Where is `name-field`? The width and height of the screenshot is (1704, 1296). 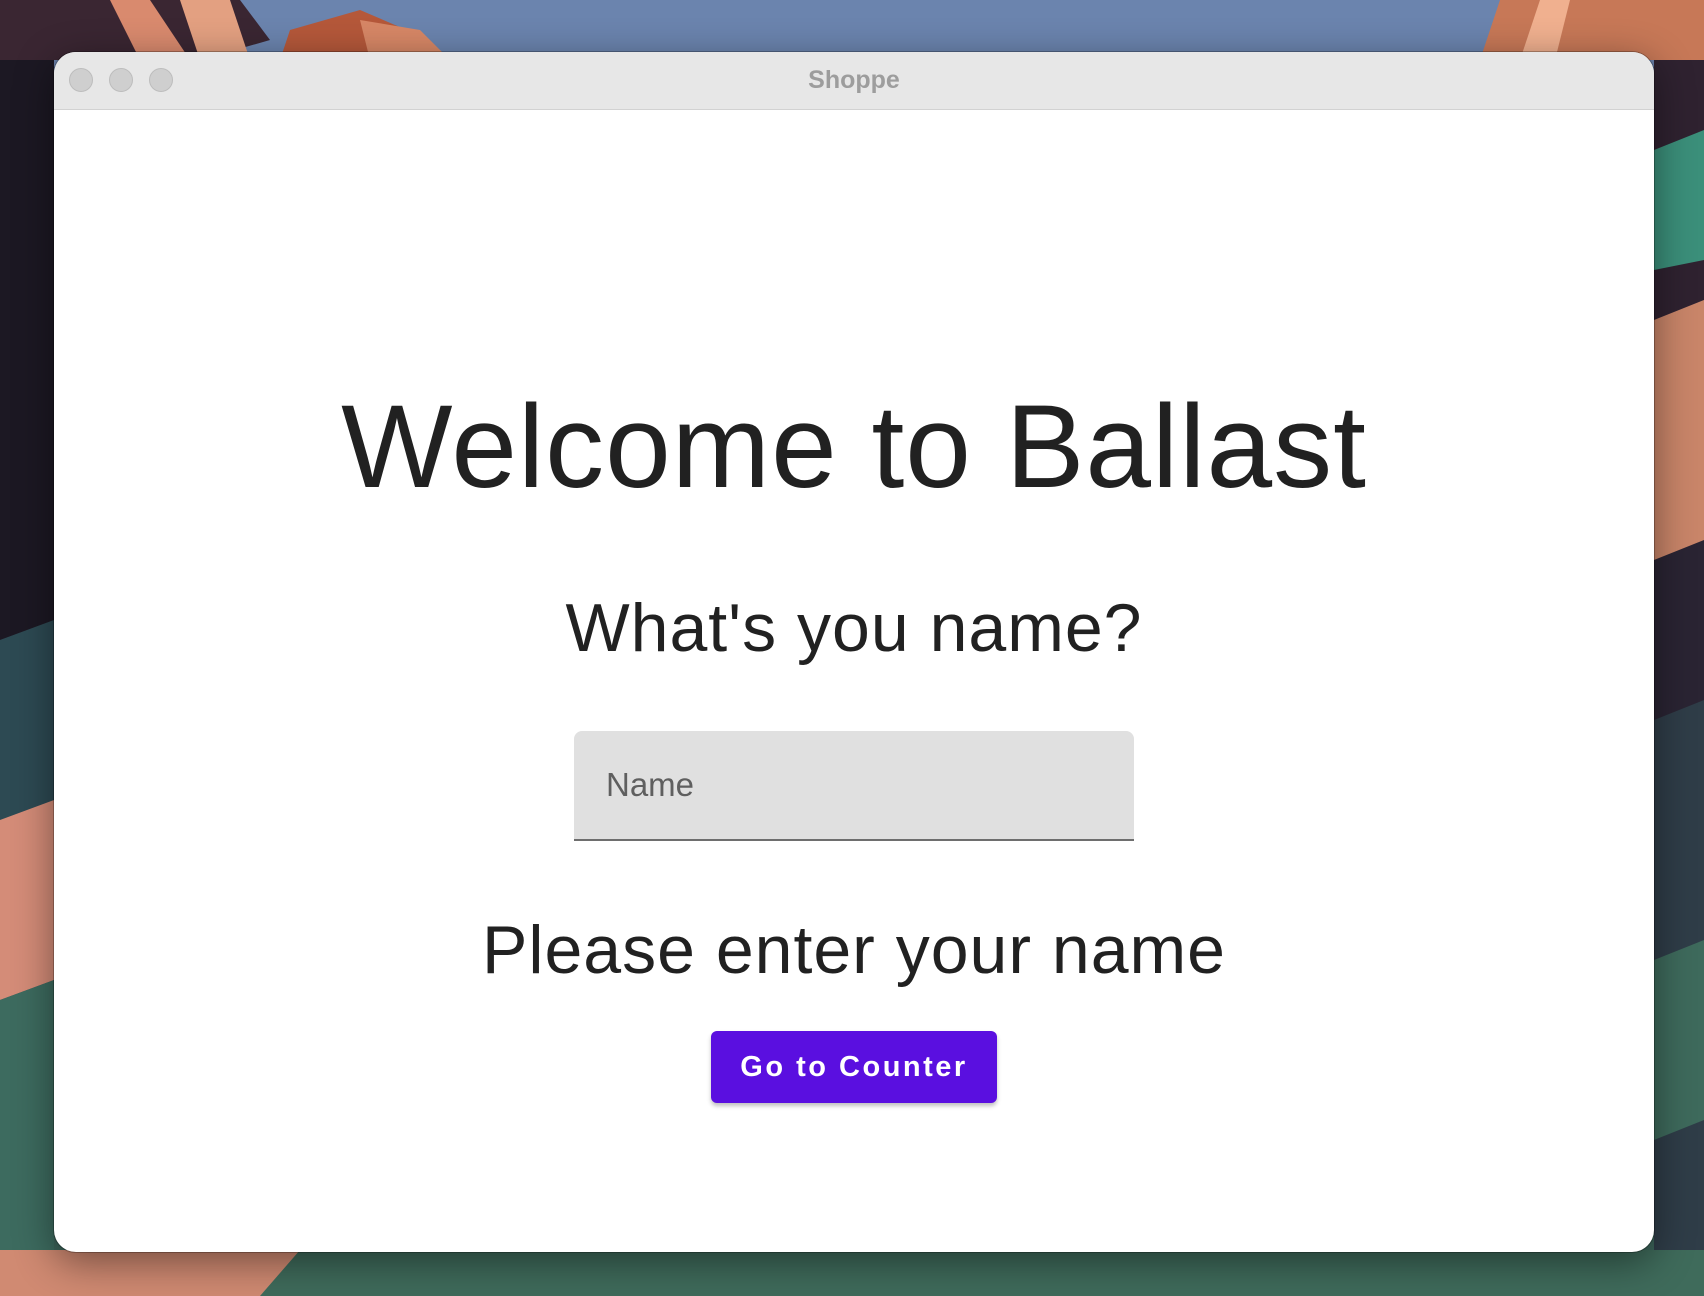
name-field is located at coordinates (854, 786).